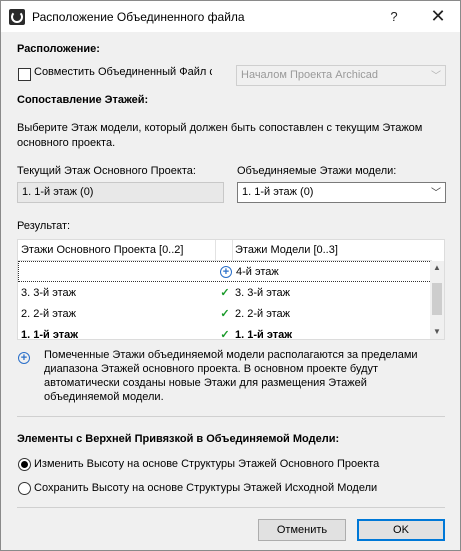 The height and width of the screenshot is (551, 461). What do you see at coordinates (120, 192) in the screenshot?
I see `current-story-field: 1. 1-й этаж (0)` at bounding box center [120, 192].